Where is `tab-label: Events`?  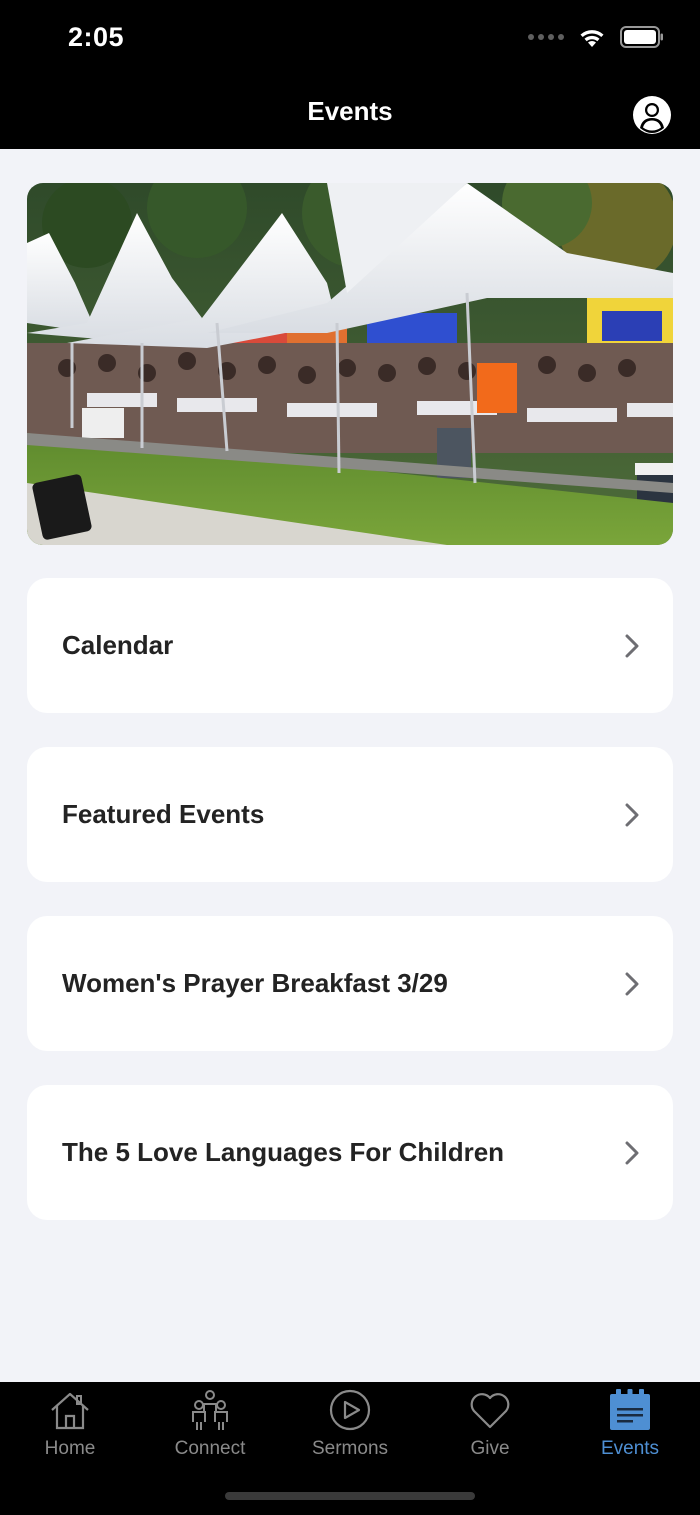
tab-label: Events is located at coordinates (630, 1448).